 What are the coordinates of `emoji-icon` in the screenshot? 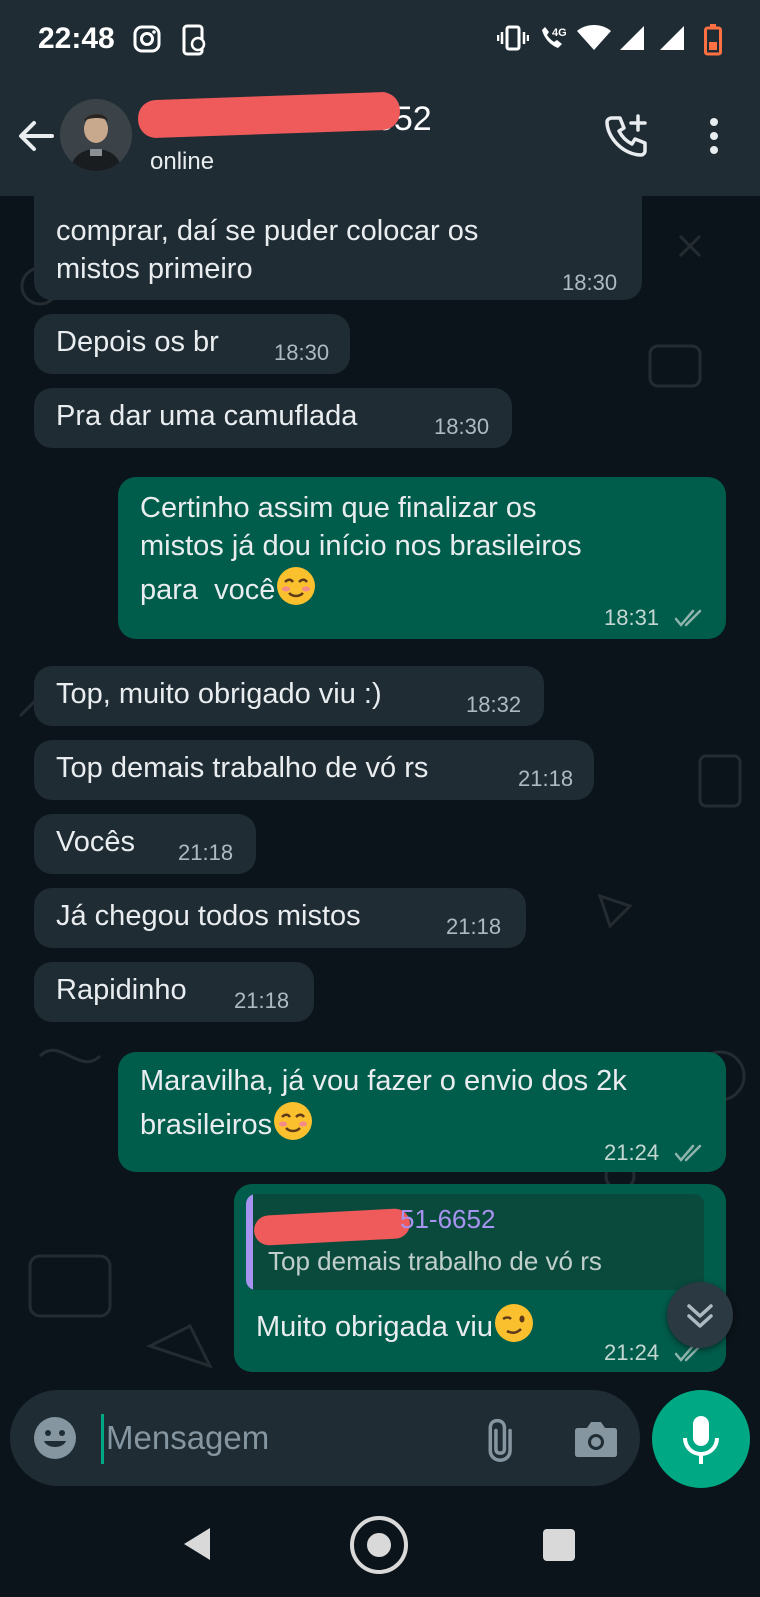 It's located at (55, 1438).